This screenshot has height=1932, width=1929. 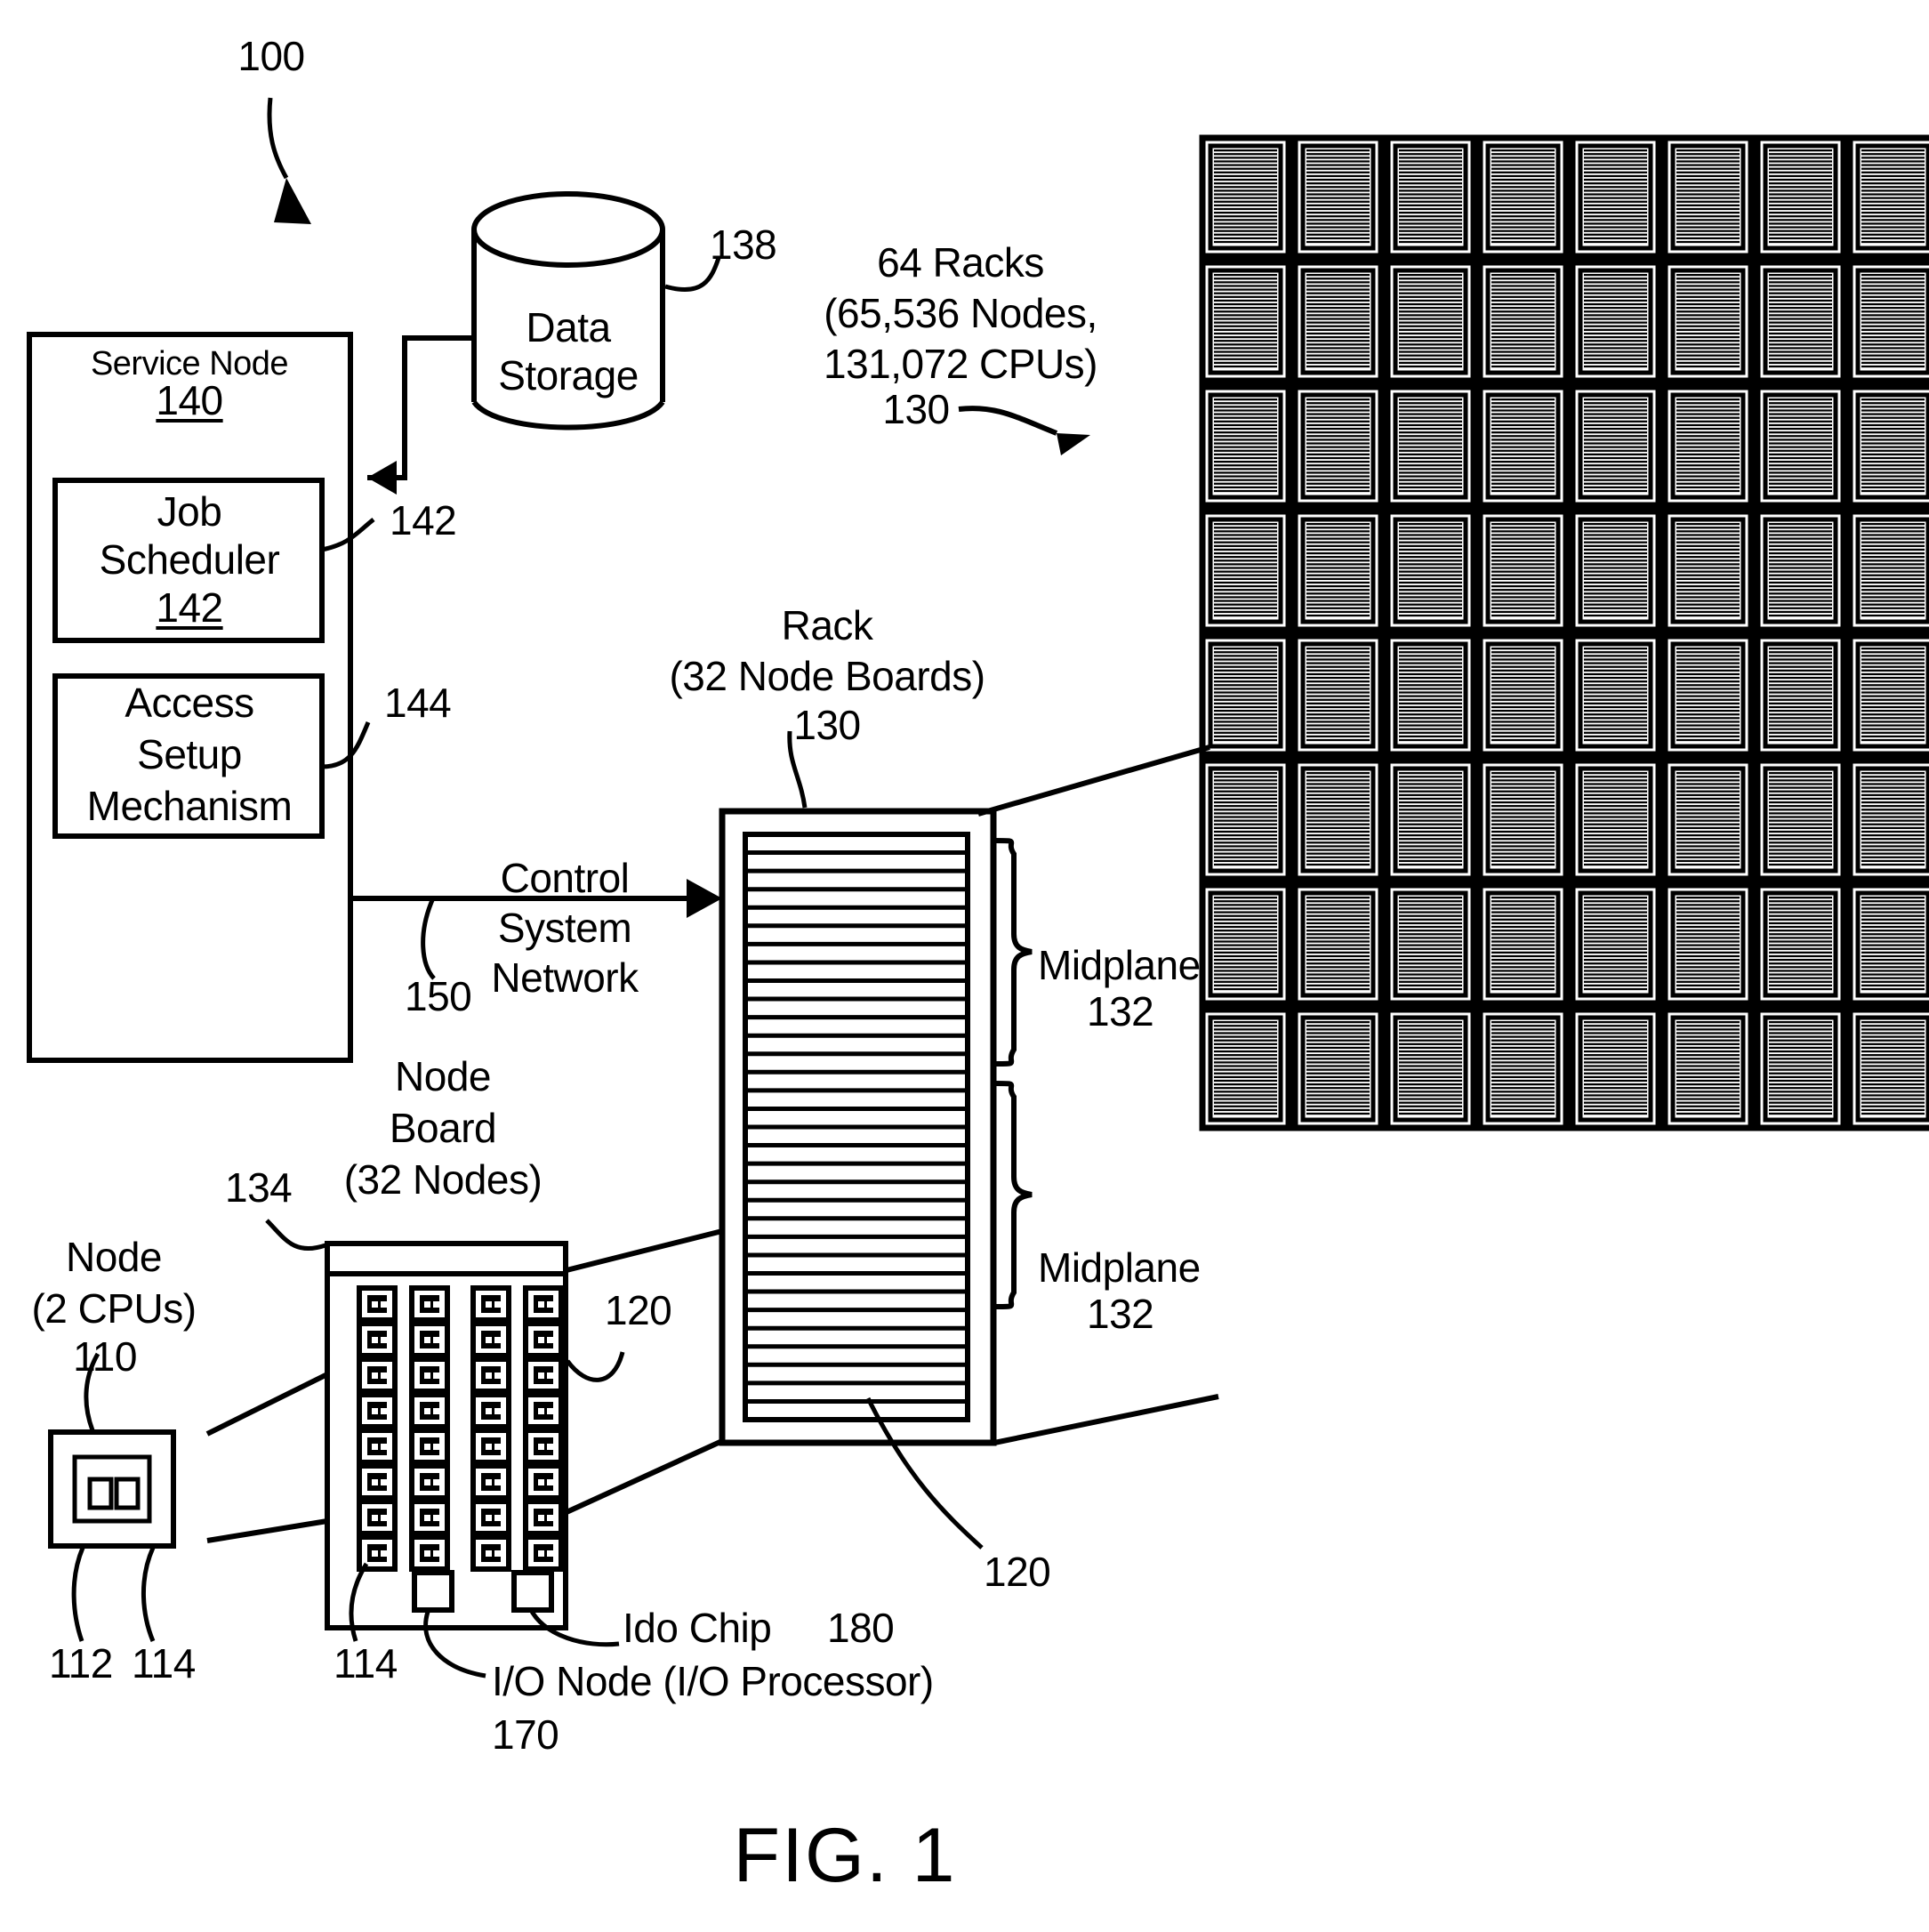 What do you see at coordinates (189, 607) in the screenshot?
I see `job-scheduler-ref-142: 142` at bounding box center [189, 607].